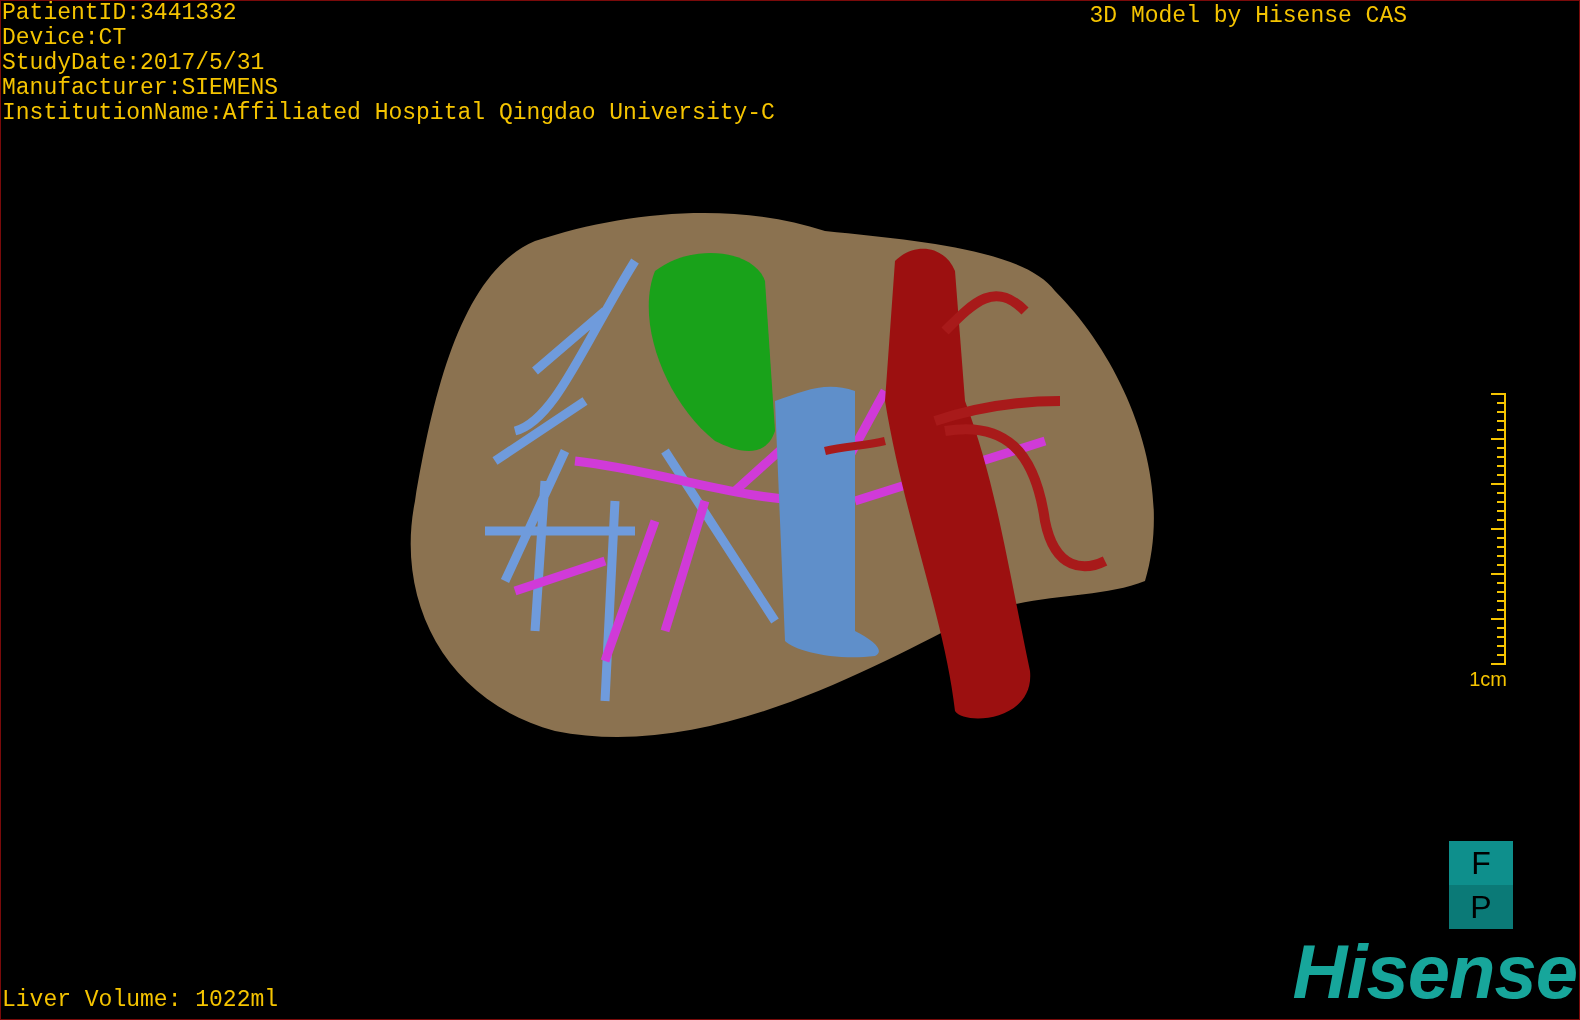  Describe the element at coordinates (1481, 863) in the screenshot. I see `orientation-marker: F` at that location.